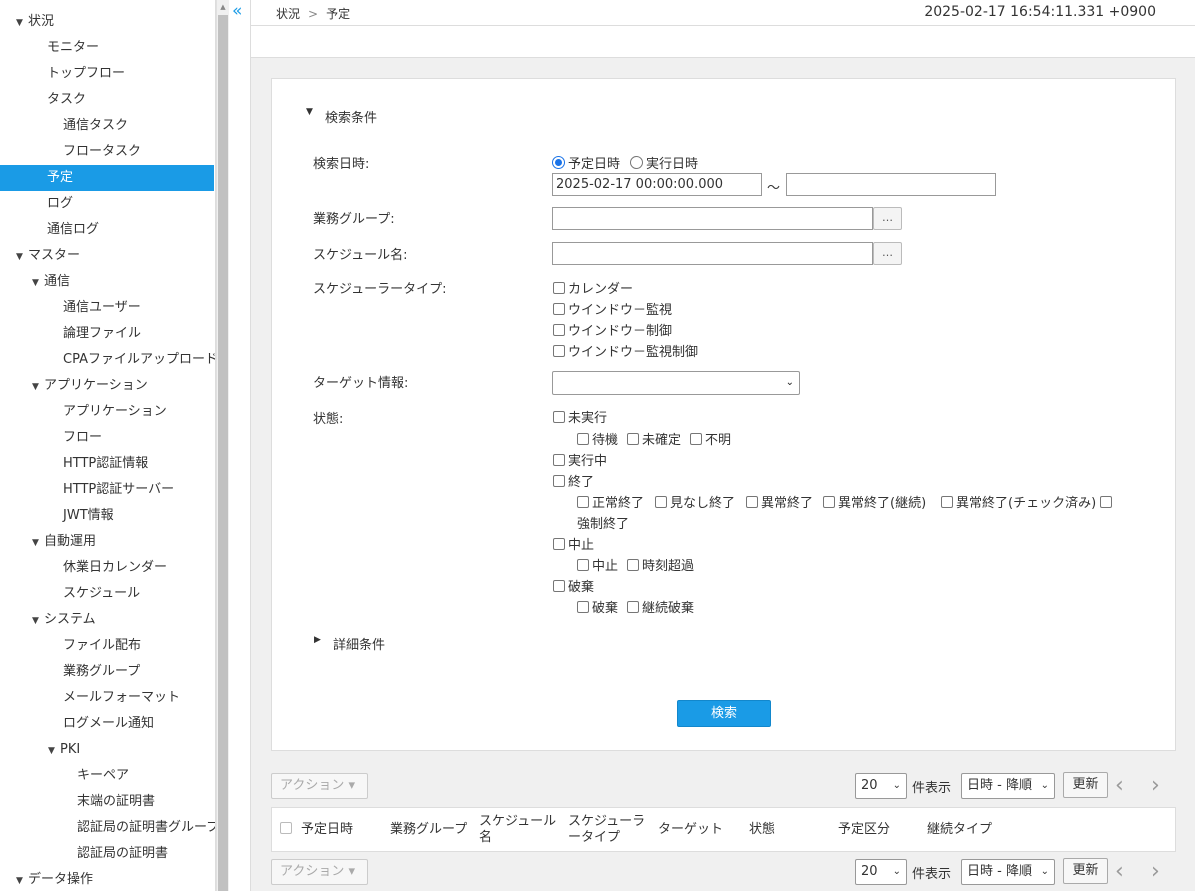 The width and height of the screenshot is (1195, 891). What do you see at coordinates (359, 643) in the screenshot?
I see `detail-conditions-title: 詳細条件` at bounding box center [359, 643].